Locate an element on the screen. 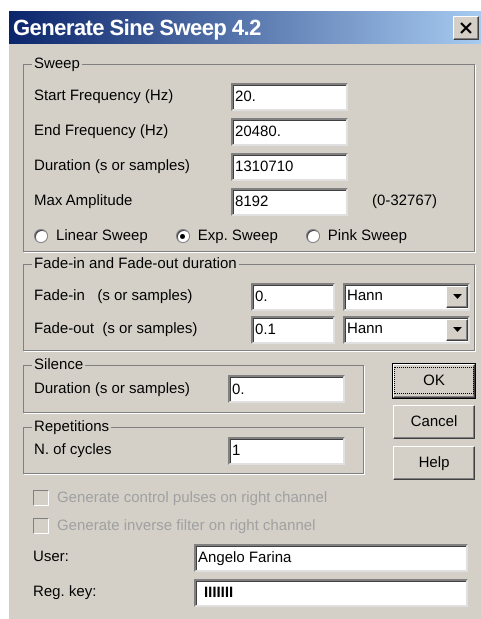  field-label: Start Frequency (Hz) is located at coordinates (104, 96).